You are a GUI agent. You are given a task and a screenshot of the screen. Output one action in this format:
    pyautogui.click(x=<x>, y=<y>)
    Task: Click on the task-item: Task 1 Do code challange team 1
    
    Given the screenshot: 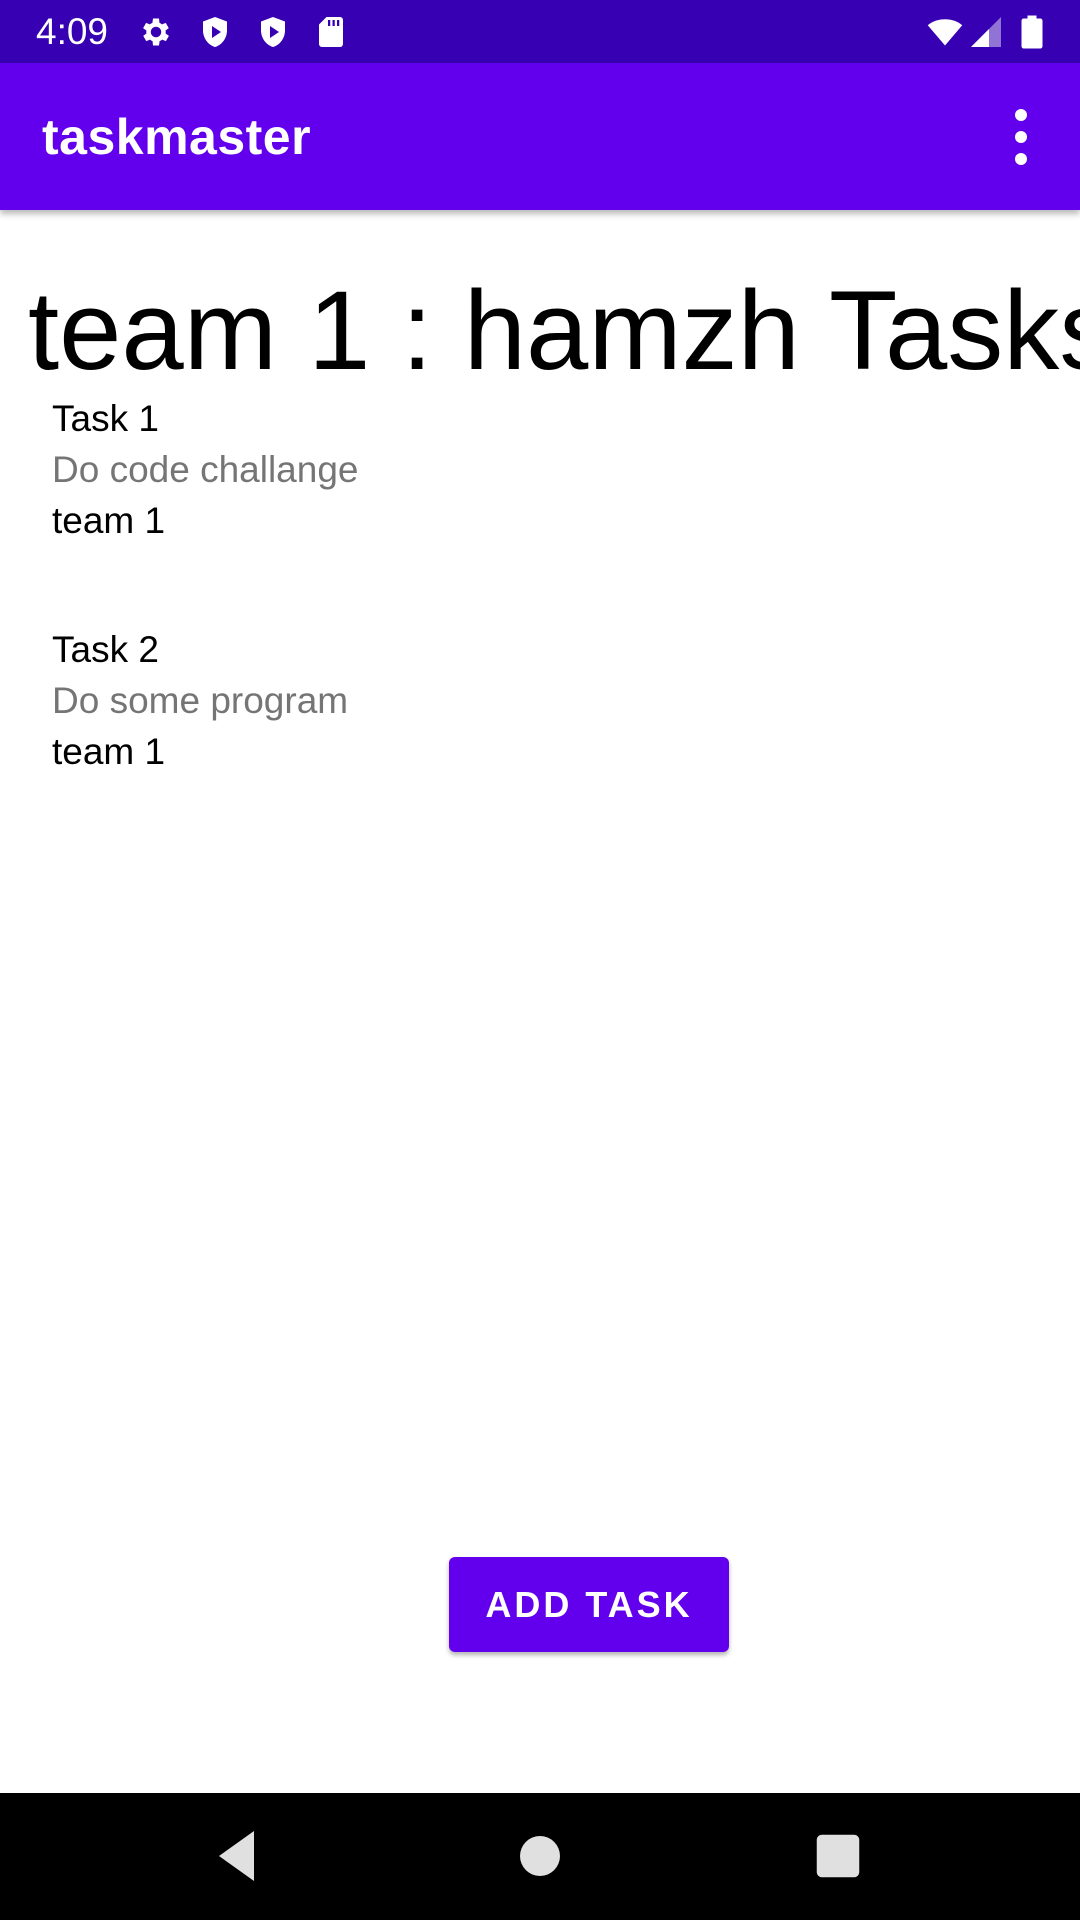 What is the action you would take?
    pyautogui.click(x=542, y=508)
    